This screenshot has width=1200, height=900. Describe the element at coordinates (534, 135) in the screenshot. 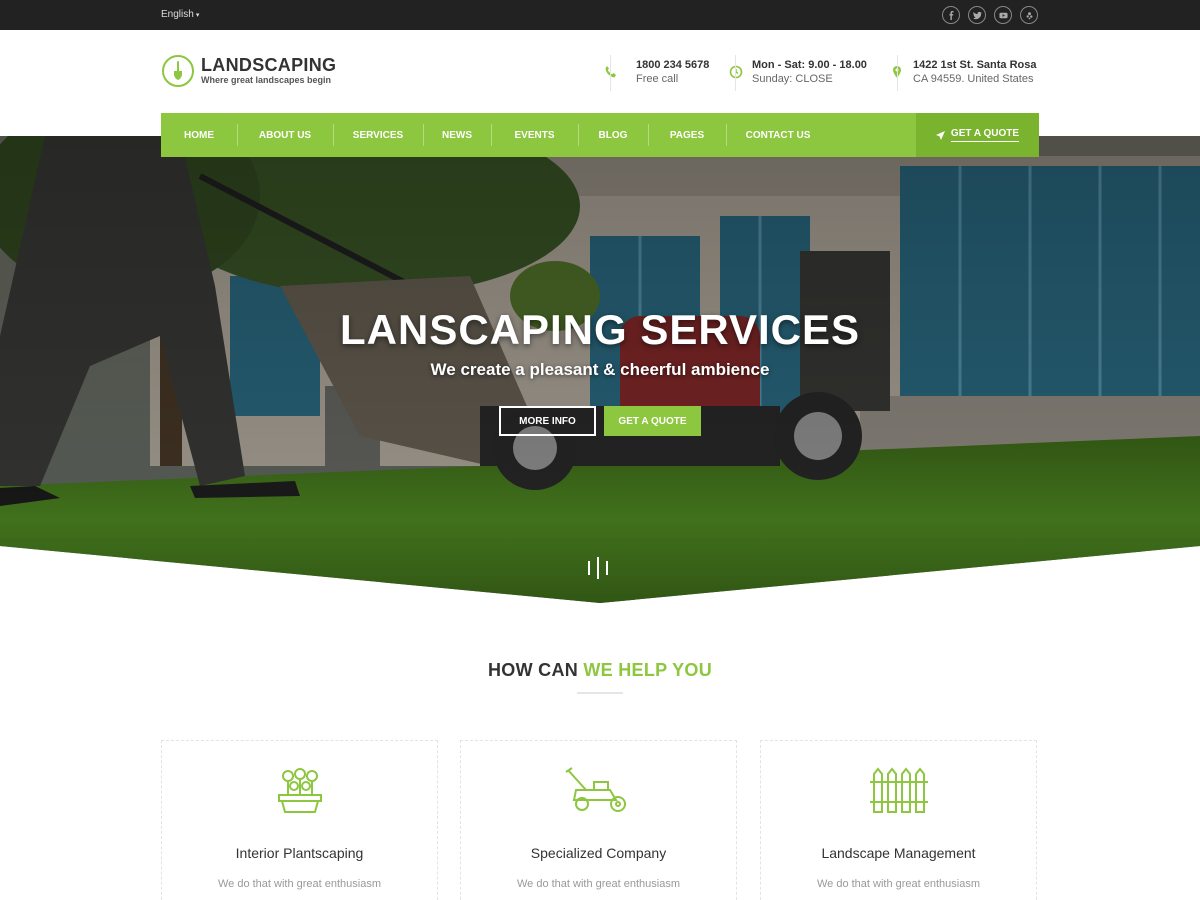

I see `nav-events: EVENTS` at that location.